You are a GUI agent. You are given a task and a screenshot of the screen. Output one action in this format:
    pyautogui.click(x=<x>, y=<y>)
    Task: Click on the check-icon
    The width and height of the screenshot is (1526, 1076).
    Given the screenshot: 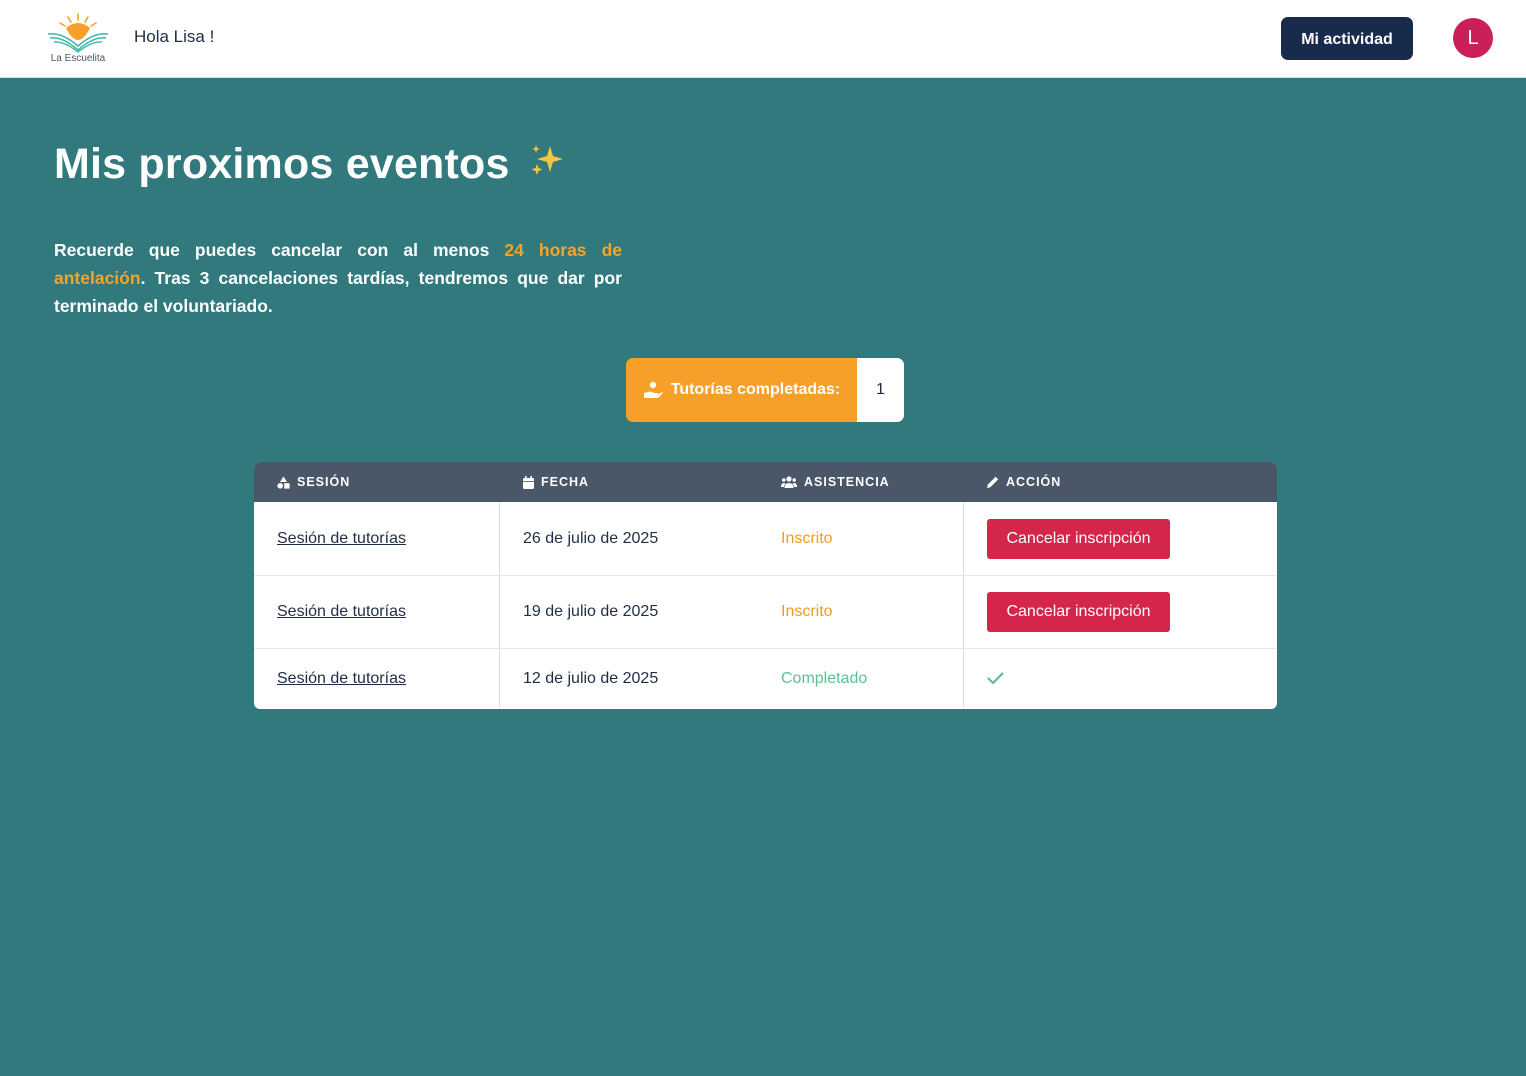 What is the action you would take?
    pyautogui.click(x=995, y=678)
    